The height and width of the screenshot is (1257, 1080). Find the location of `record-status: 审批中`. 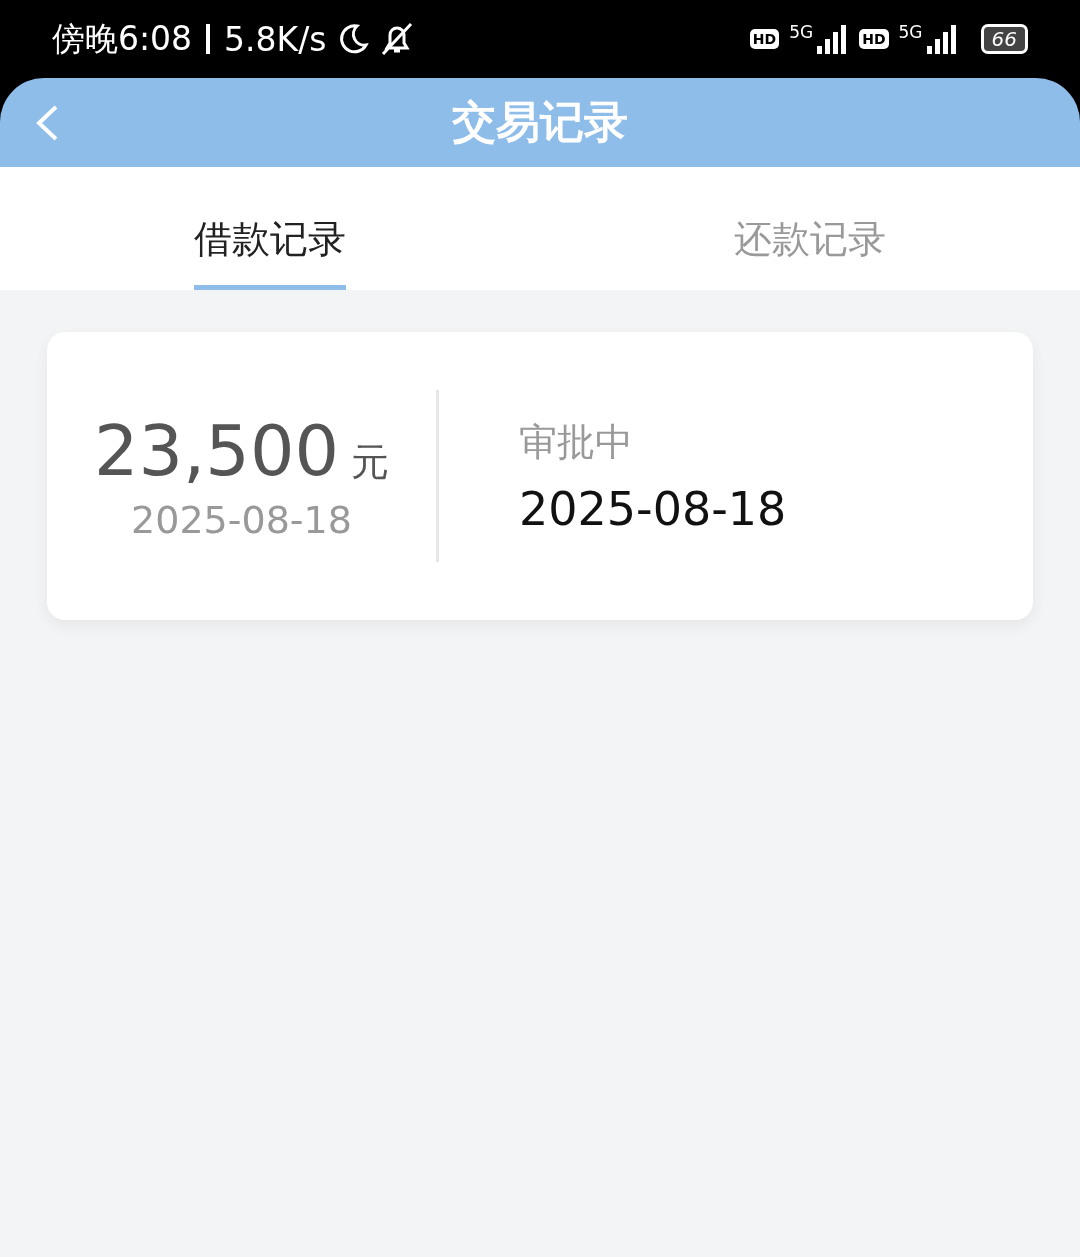

record-status: 审批中 is located at coordinates (576, 442).